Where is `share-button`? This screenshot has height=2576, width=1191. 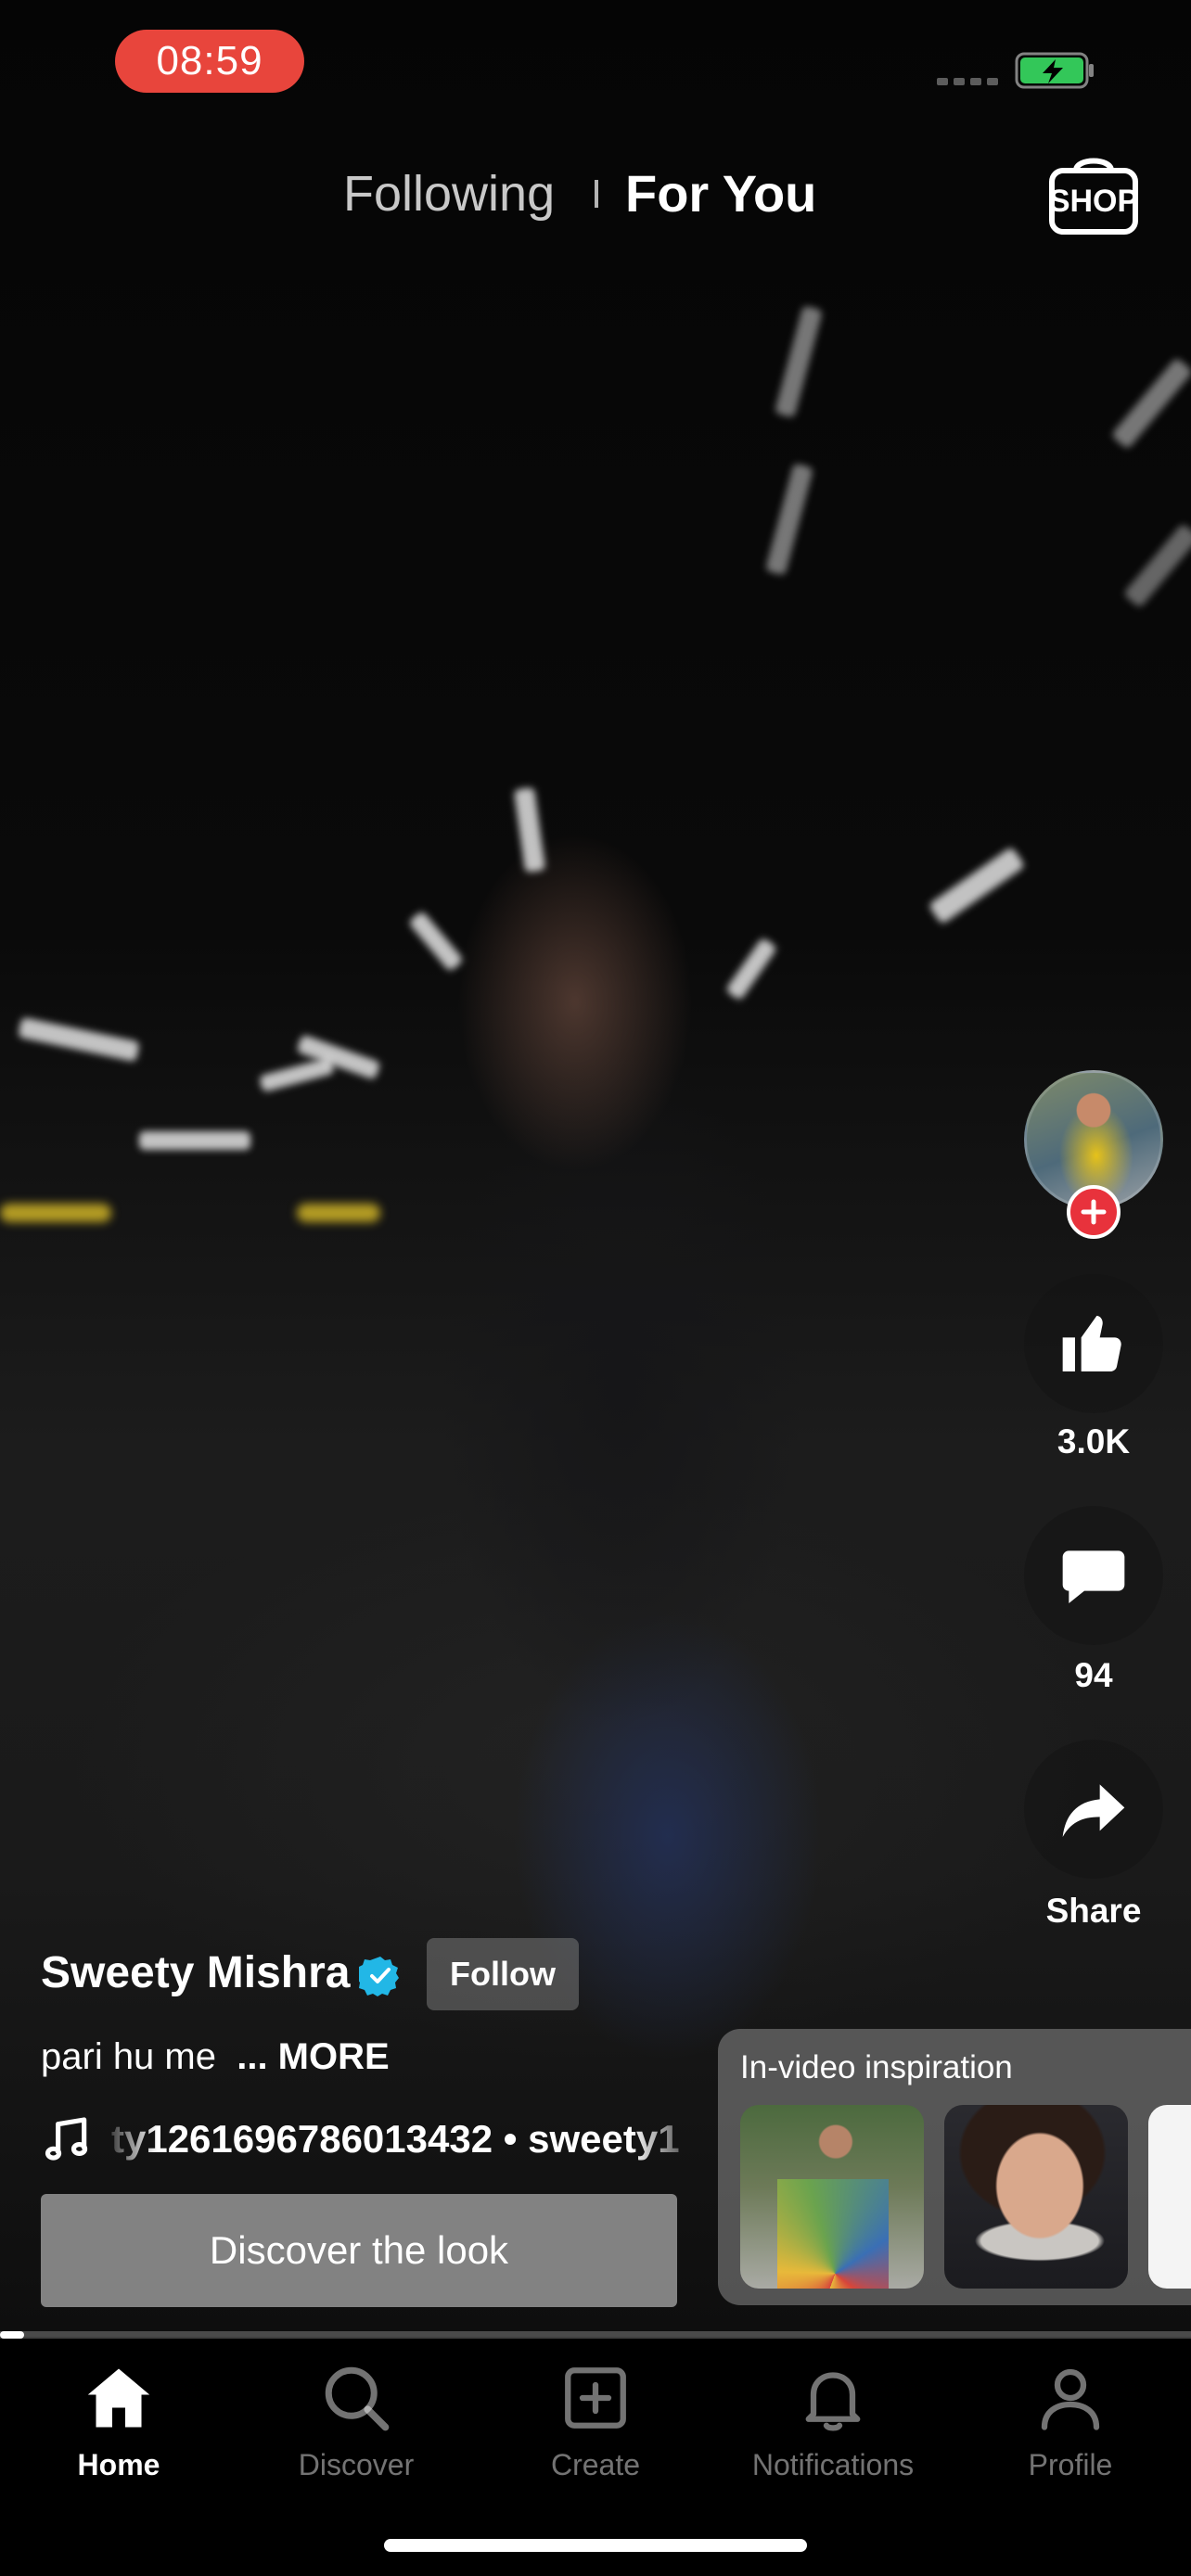 share-button is located at coordinates (1093, 1809).